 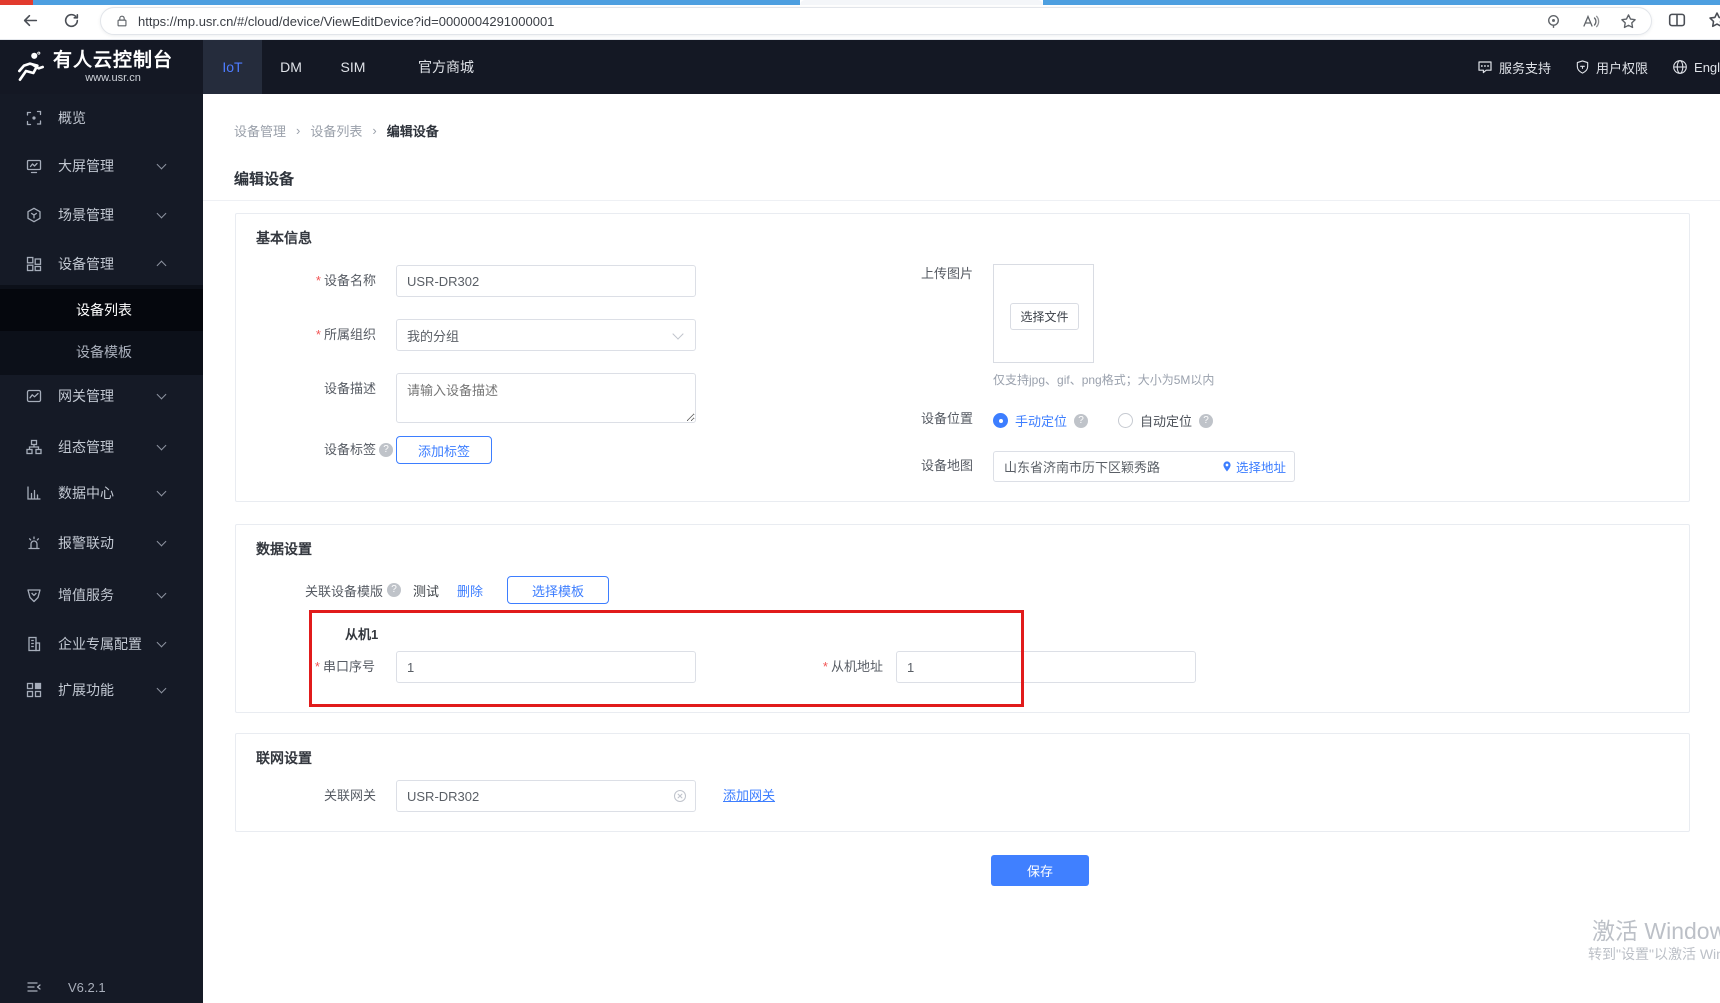 What do you see at coordinates (1126, 420) in the screenshot?
I see `auto-locate-radio` at bounding box center [1126, 420].